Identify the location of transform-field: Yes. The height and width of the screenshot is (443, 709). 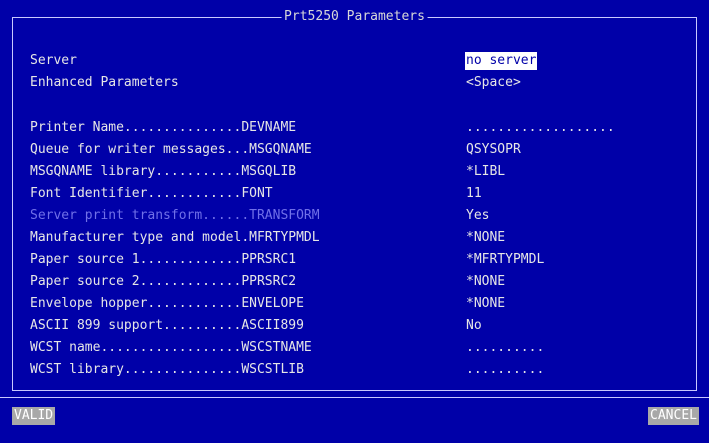
(478, 215).